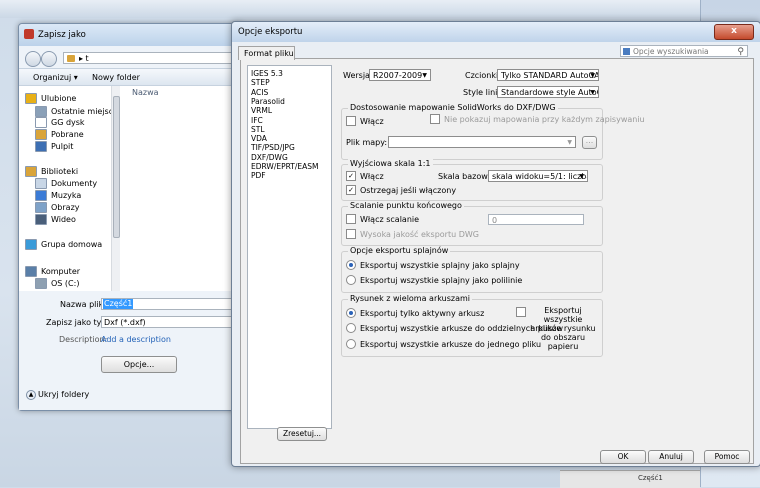  Describe the element at coordinates (258, 176) in the screenshot. I see `format-item: PDF` at that location.